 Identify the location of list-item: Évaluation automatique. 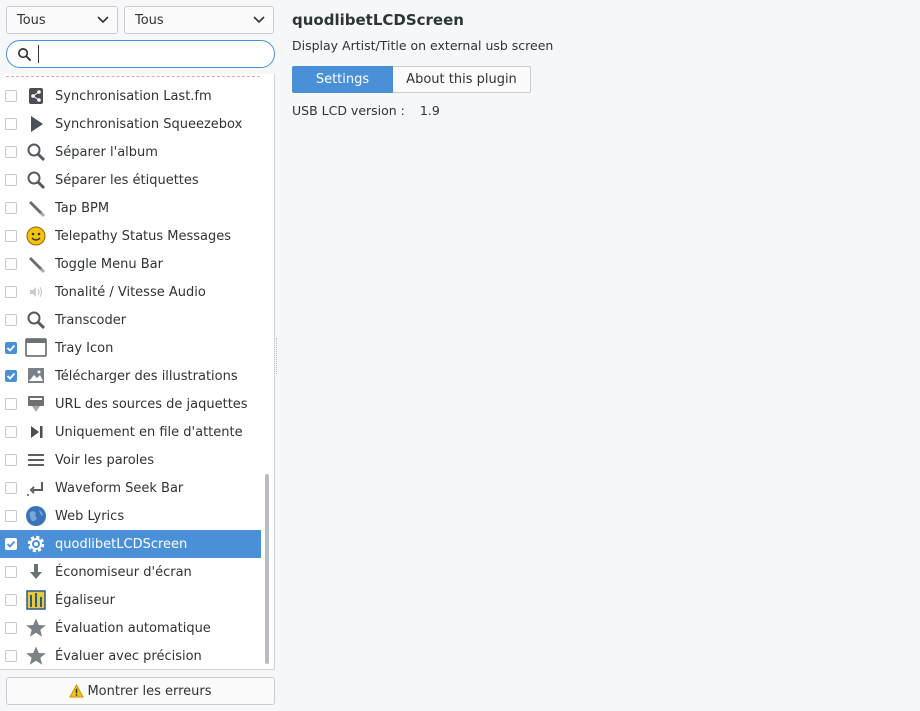
(130, 628).